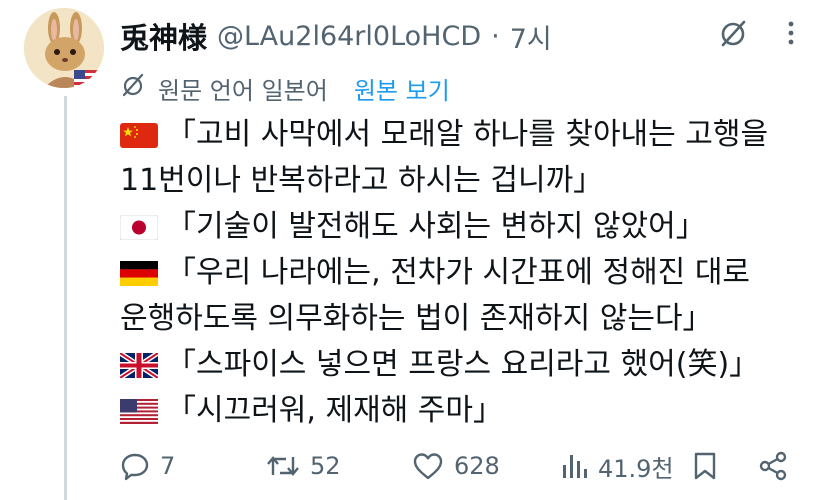  I want to click on show-original-link: 원본 보기, so click(402, 88).